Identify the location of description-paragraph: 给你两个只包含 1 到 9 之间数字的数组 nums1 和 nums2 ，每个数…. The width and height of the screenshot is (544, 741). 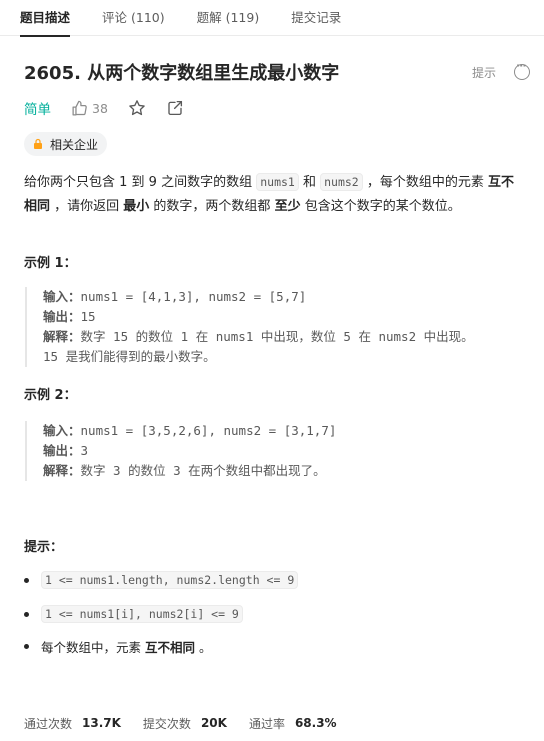
(274, 194).